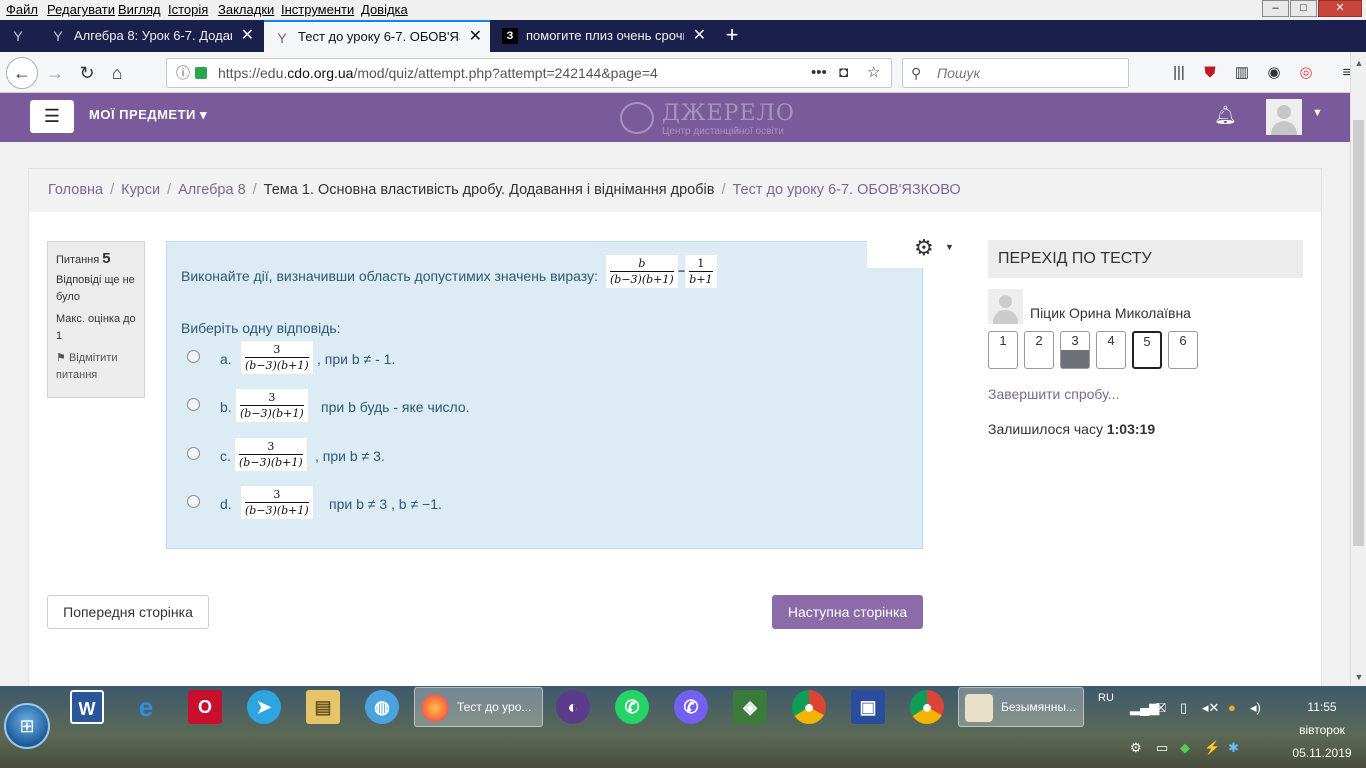 The height and width of the screenshot is (768, 1366). Describe the element at coordinates (1072, 429) in the screenshot. I see `time-left: Залишилося часу 1:03:19` at that location.